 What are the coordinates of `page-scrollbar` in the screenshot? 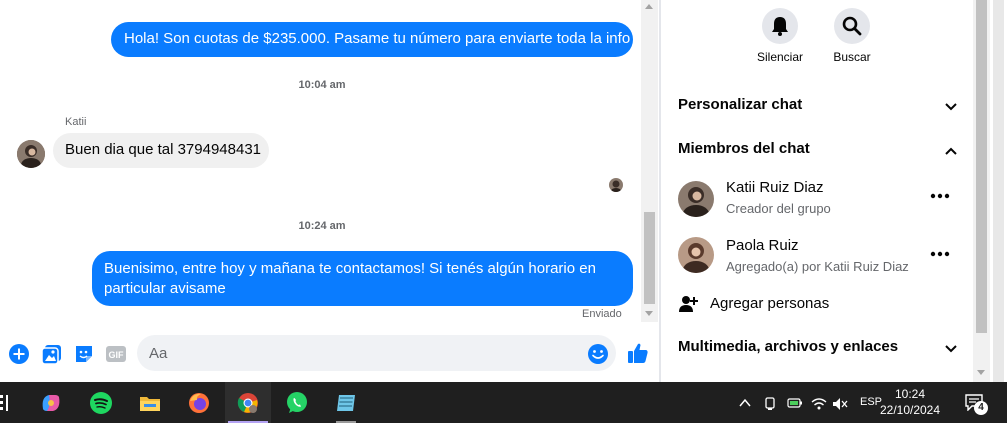 It's located at (998, 191).